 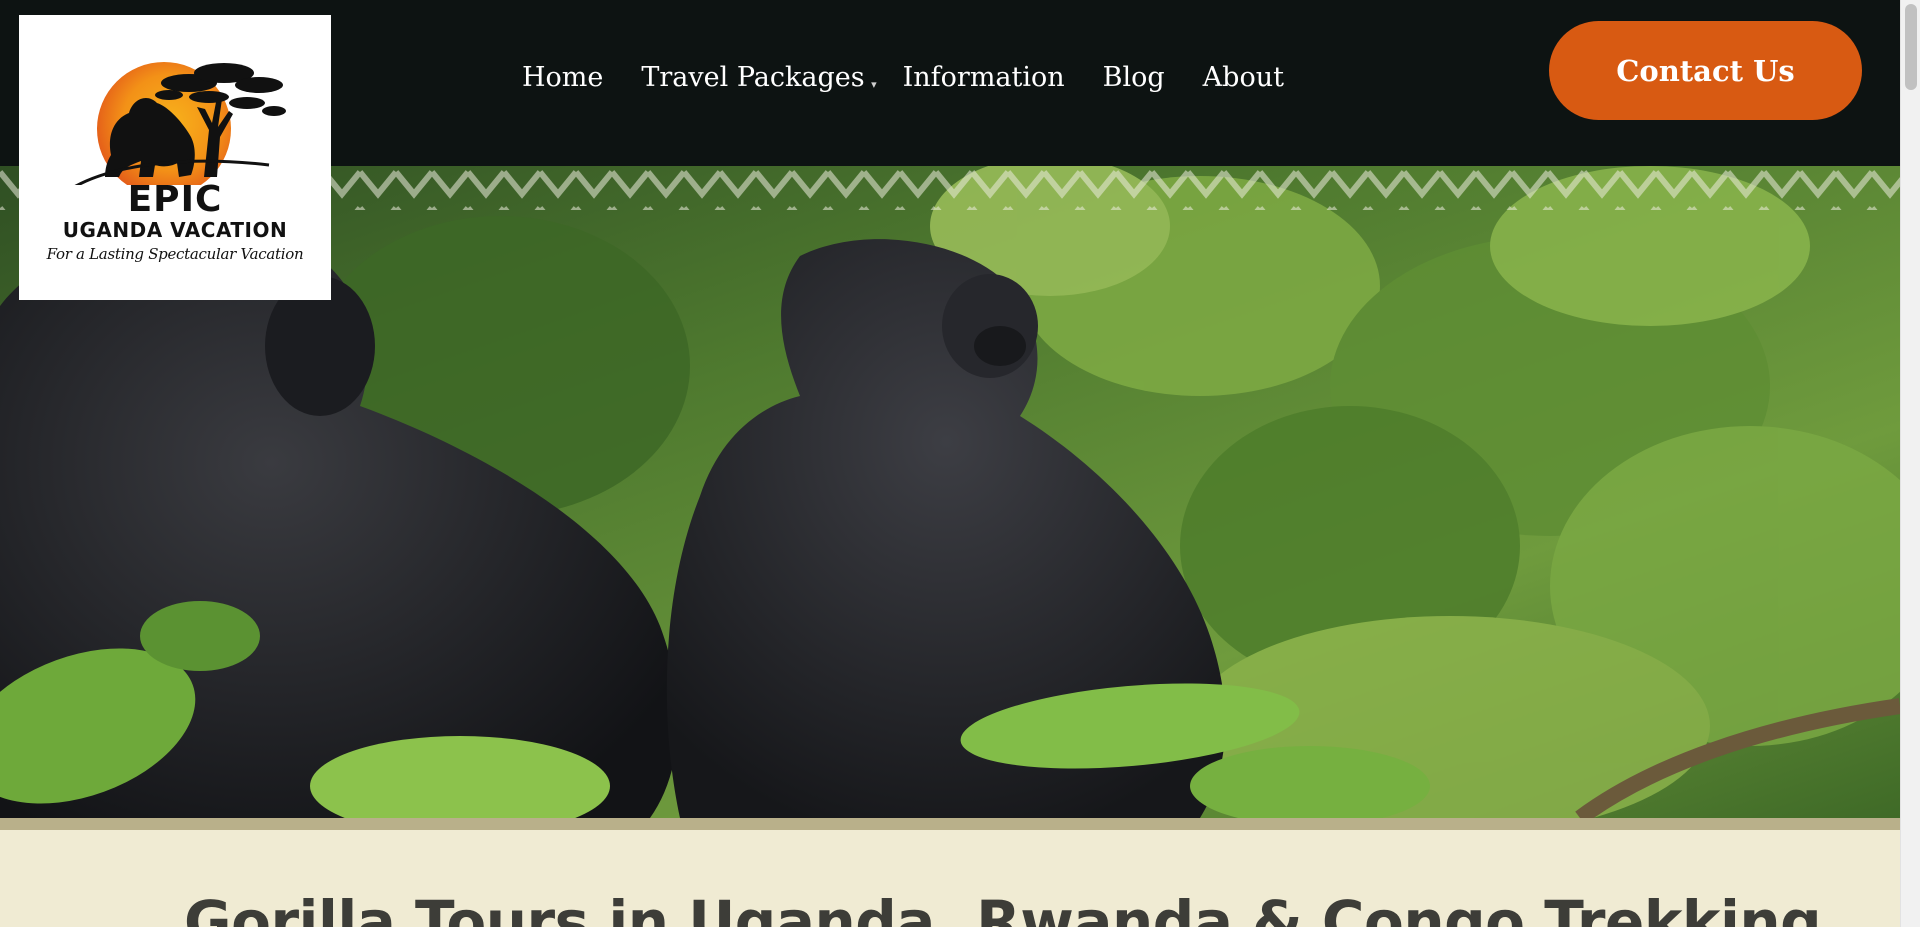 I want to click on nav-item-blog: Blog, so click(x=1134, y=77).